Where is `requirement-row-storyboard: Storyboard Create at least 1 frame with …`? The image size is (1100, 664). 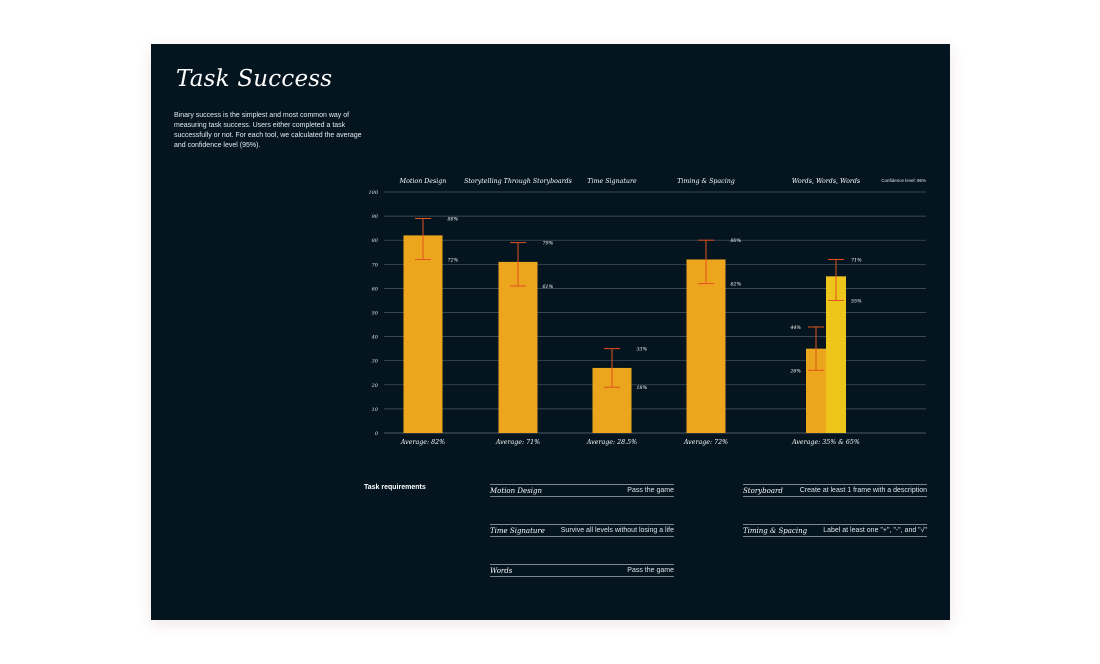 requirement-row-storyboard: Storyboard Create at least 1 frame with … is located at coordinates (835, 490).